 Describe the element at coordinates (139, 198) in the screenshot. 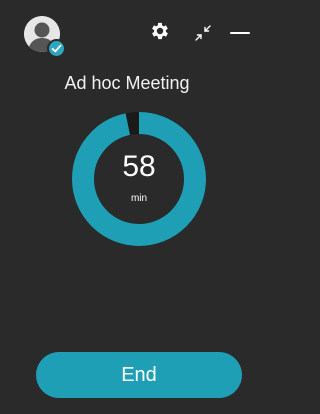

I see `time-remaining-unit: min` at that location.